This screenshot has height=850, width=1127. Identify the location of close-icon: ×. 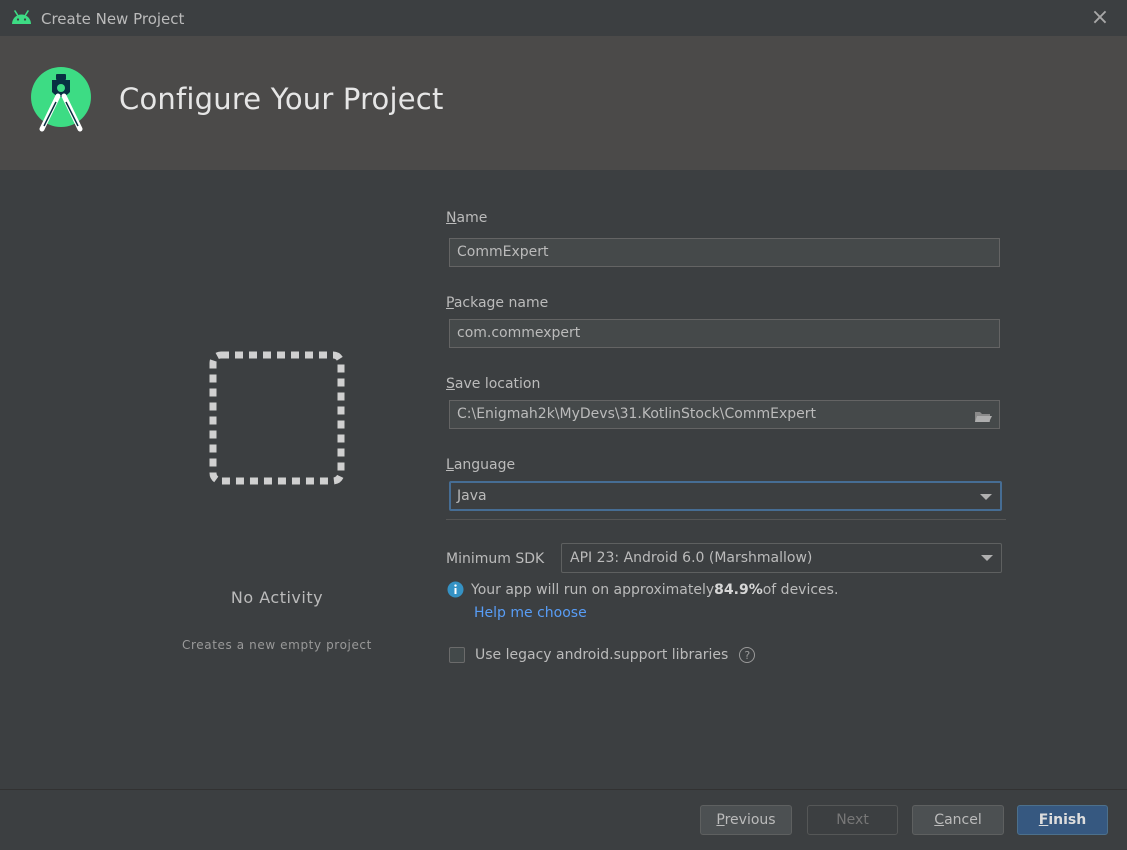
(1100, 18).